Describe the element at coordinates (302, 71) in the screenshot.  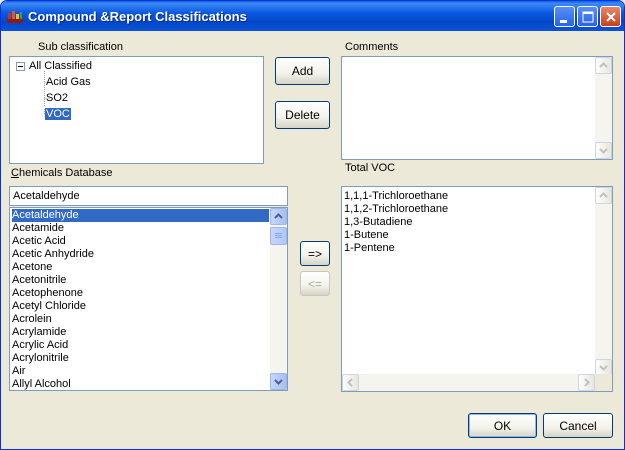
I see `add-button: Add` at that location.